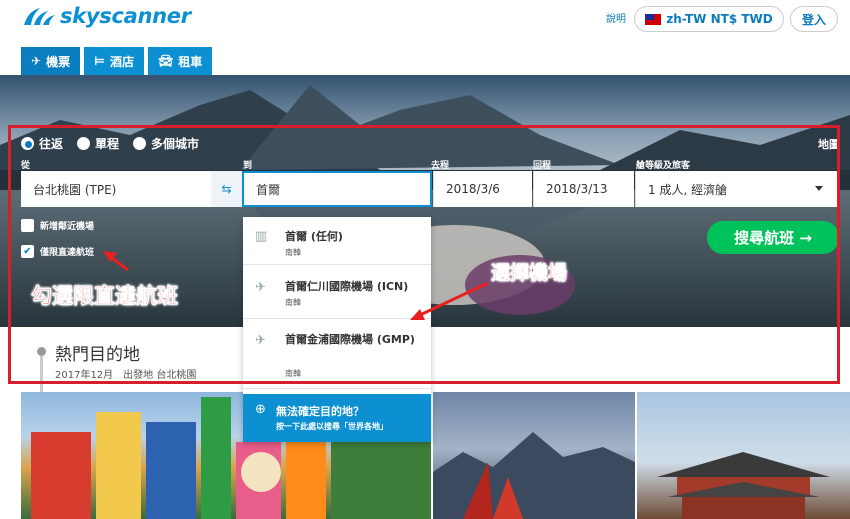 This screenshot has height=519, width=850. Describe the element at coordinates (105, 296) in the screenshot. I see `annotation-direct-flight: 勾選限直達航班` at that location.